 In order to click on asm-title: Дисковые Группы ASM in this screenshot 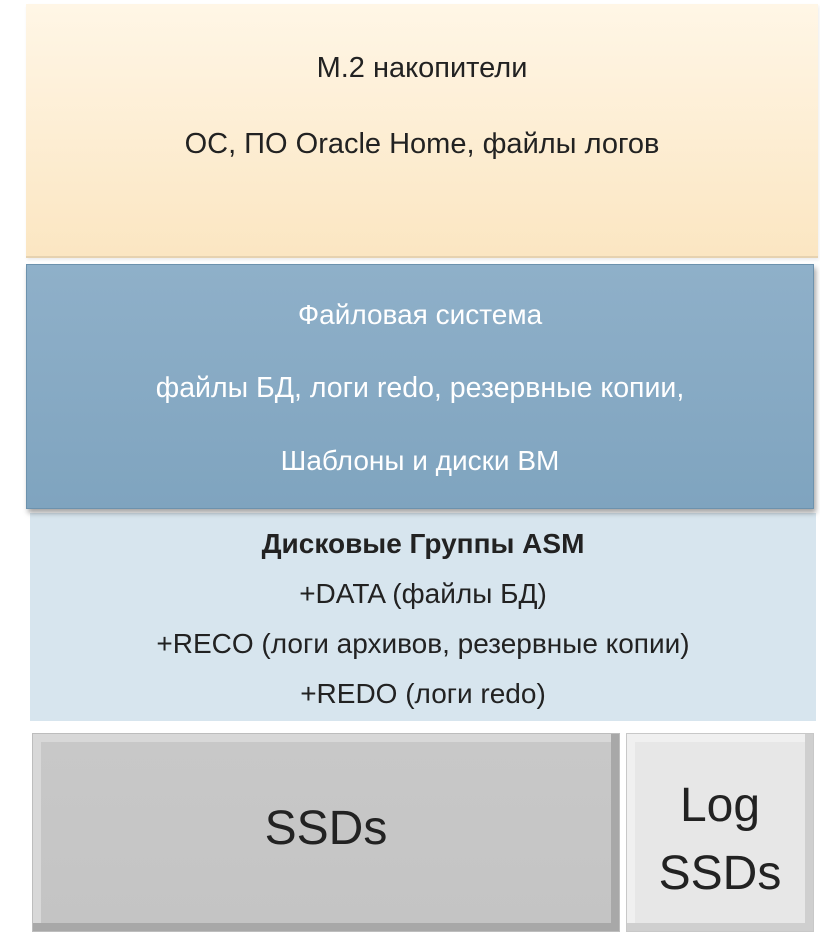, I will do `click(423, 543)`.